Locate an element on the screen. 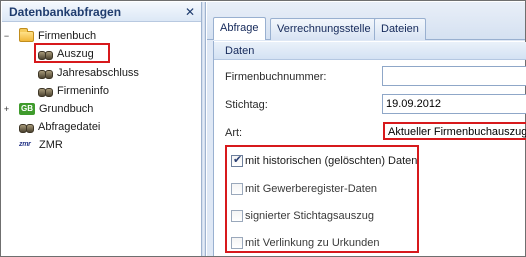 The height and width of the screenshot is (257, 526). collapse-icon: − is located at coordinates (6, 36).